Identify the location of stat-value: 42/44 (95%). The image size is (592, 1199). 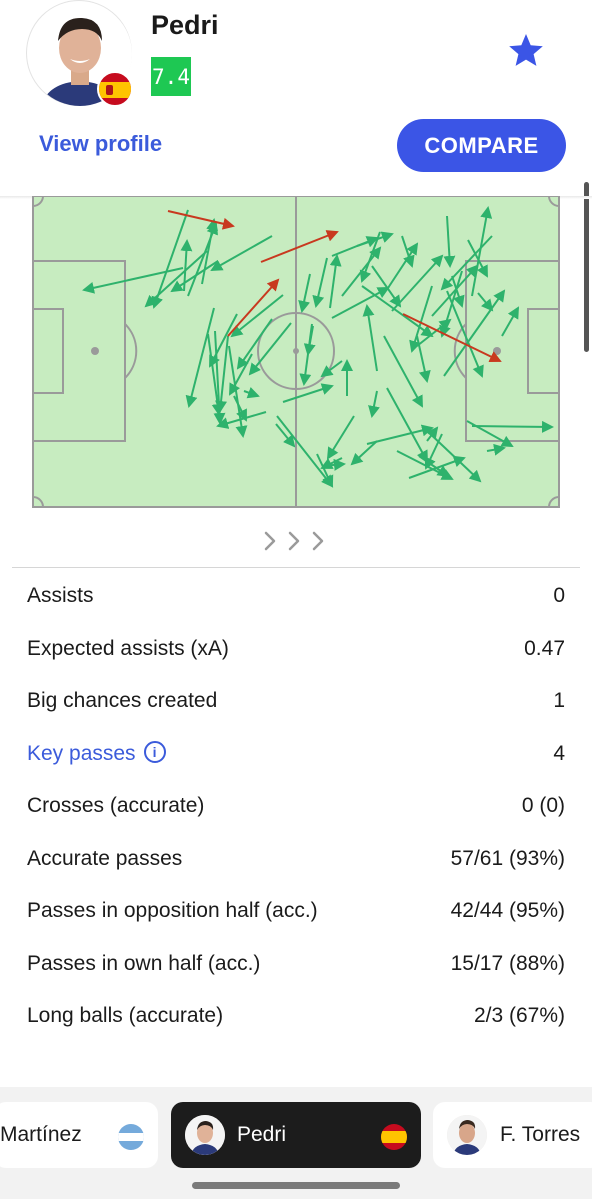
(507, 910).